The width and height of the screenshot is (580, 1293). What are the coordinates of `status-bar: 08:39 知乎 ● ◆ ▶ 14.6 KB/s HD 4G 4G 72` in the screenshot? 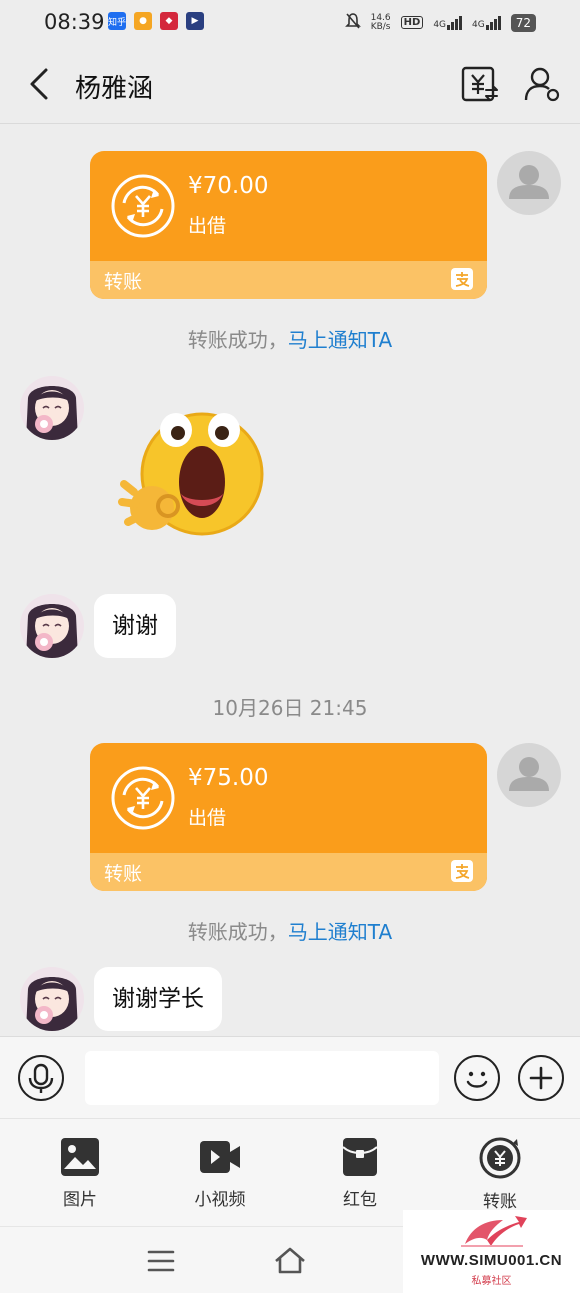 It's located at (290, 23).